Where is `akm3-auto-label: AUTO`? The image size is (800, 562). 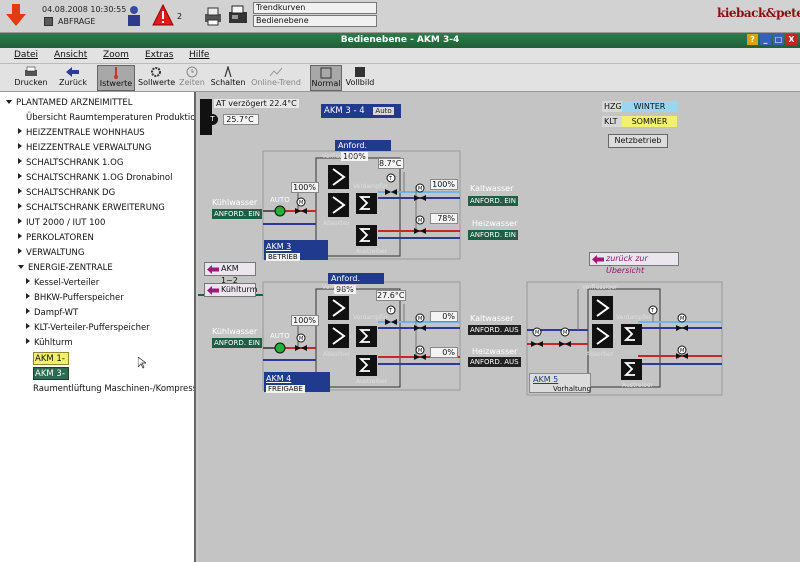 akm3-auto-label: AUTO is located at coordinates (280, 200).